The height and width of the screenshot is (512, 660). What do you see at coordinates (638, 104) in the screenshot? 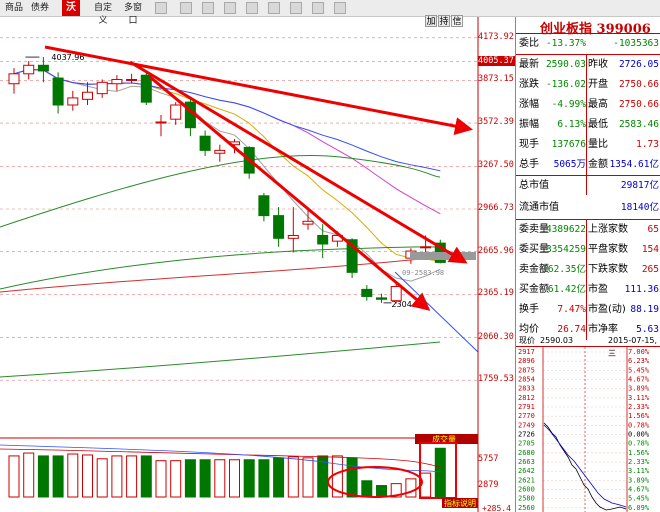
I see `row-value-2: 2750.66` at bounding box center [638, 104].